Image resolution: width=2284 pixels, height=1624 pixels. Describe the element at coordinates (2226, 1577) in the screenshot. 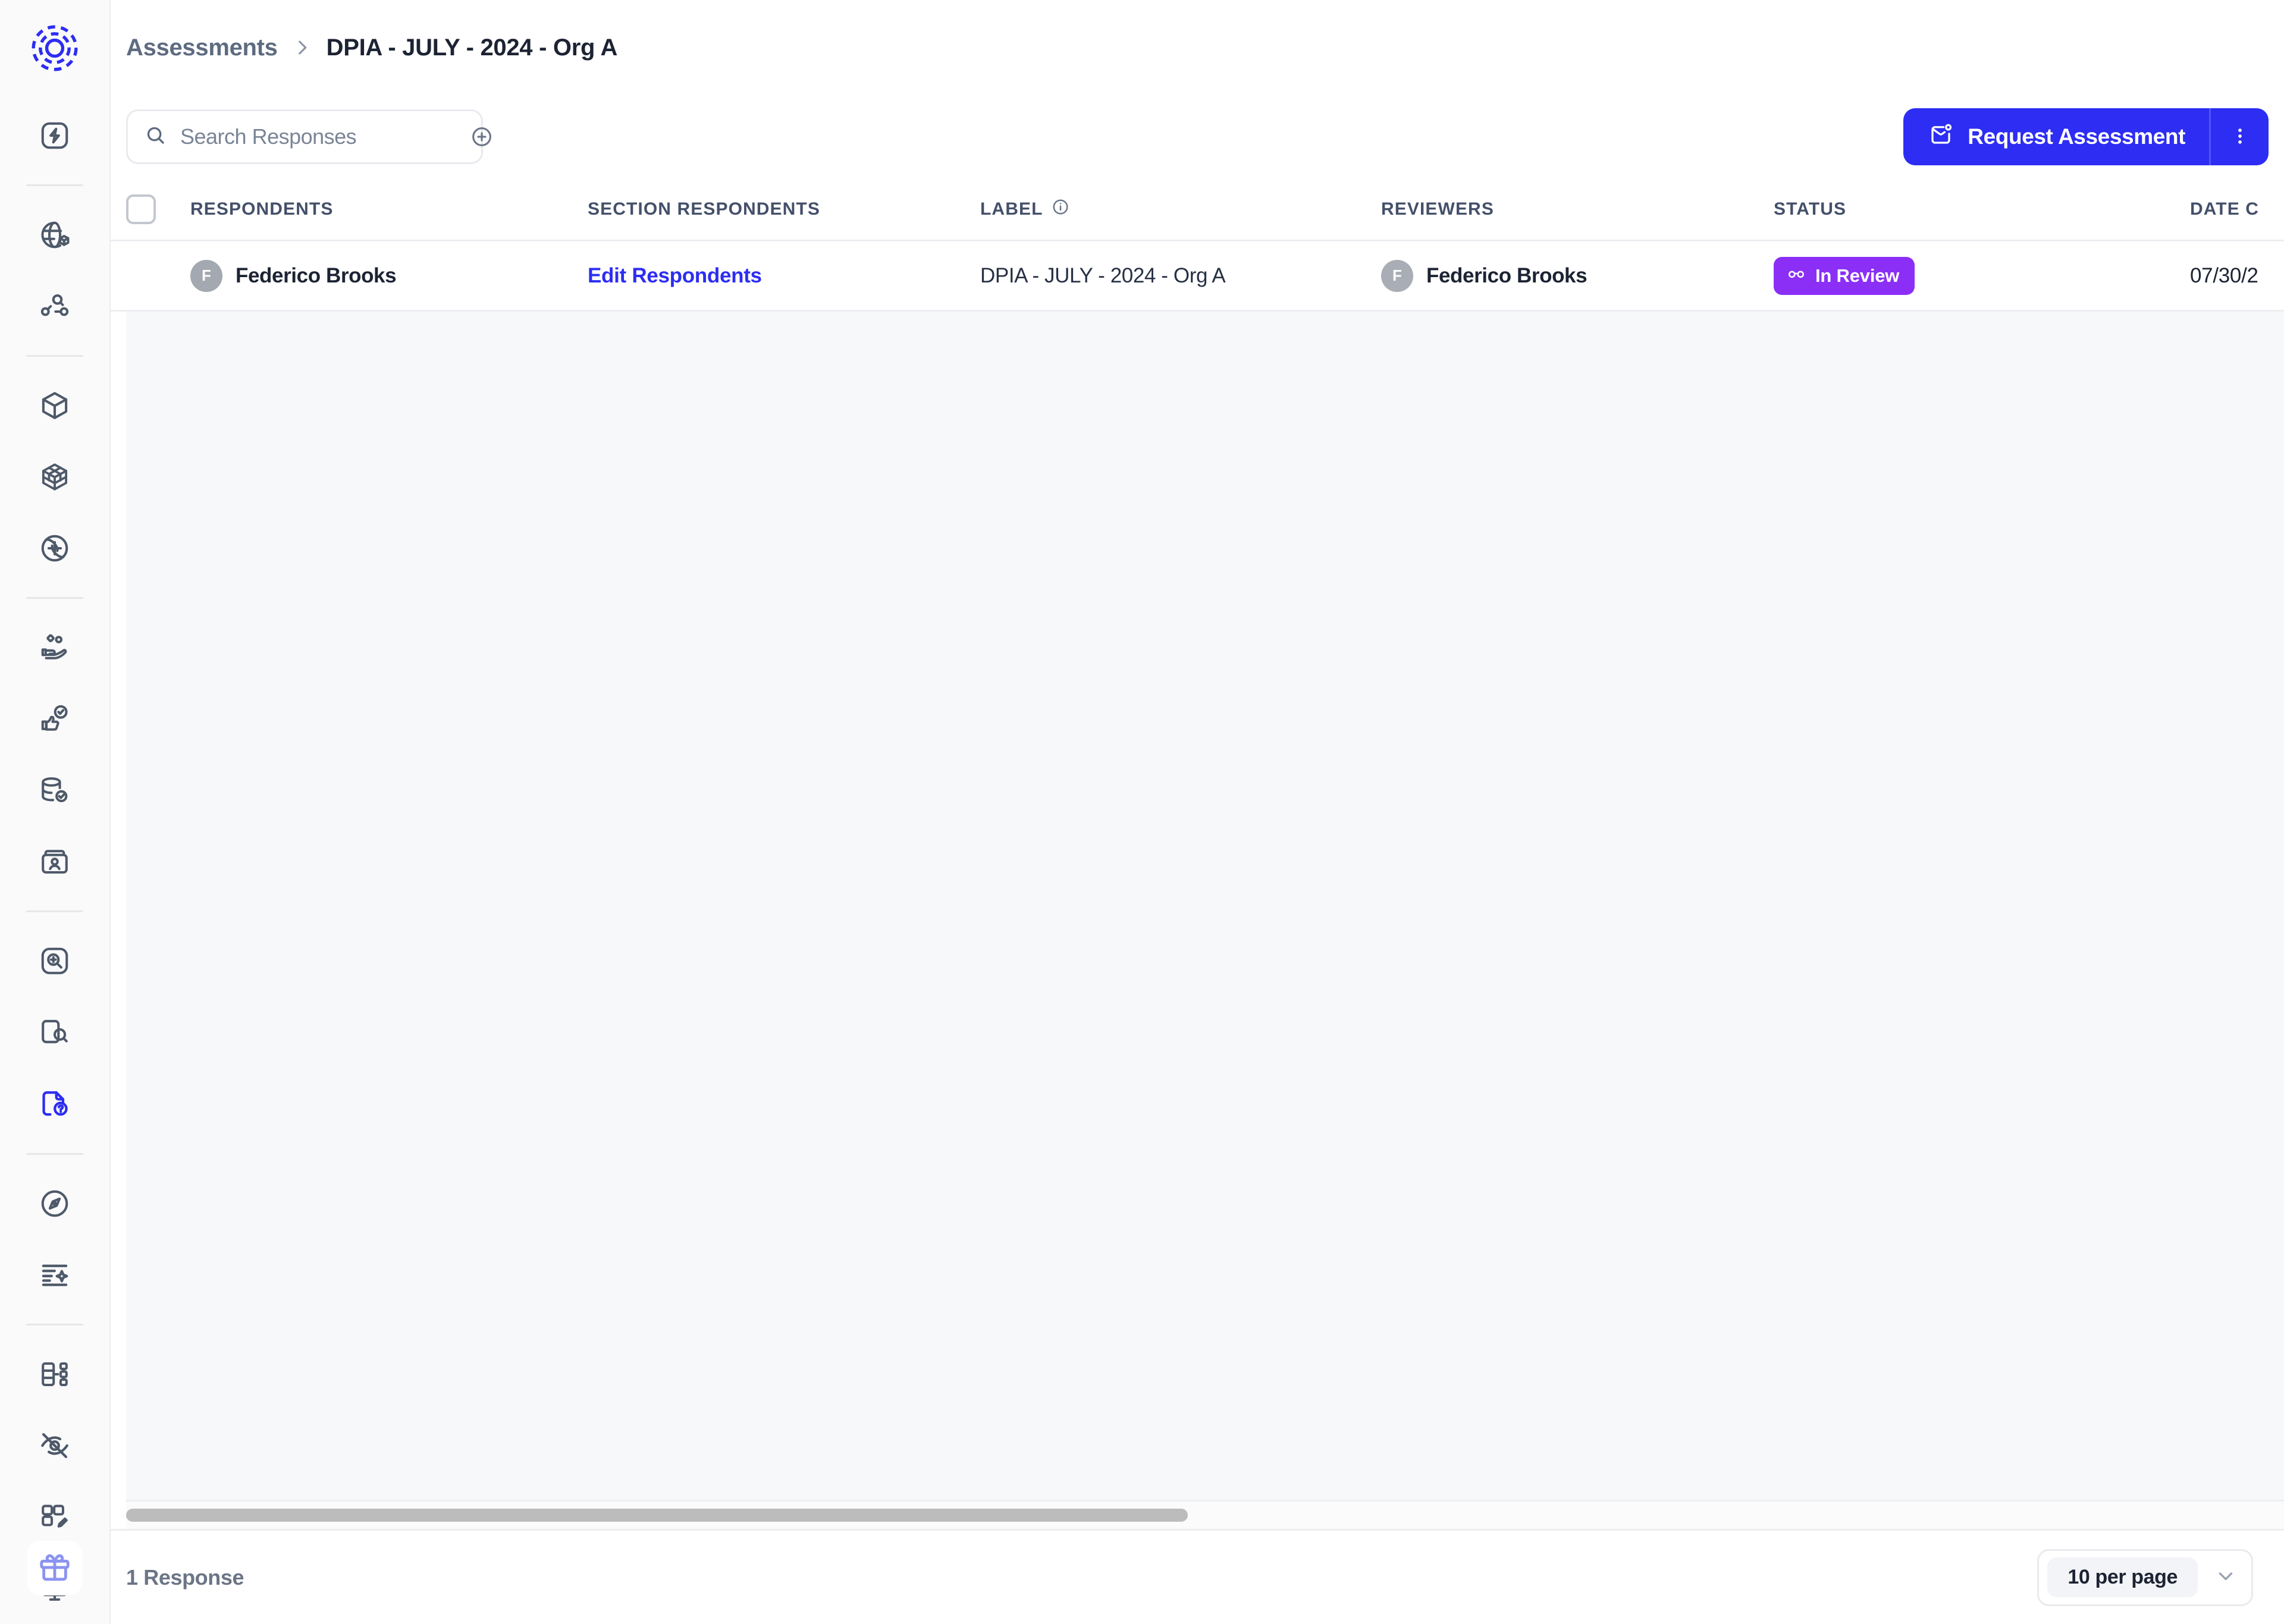

I see `chevron-down-icon` at that location.